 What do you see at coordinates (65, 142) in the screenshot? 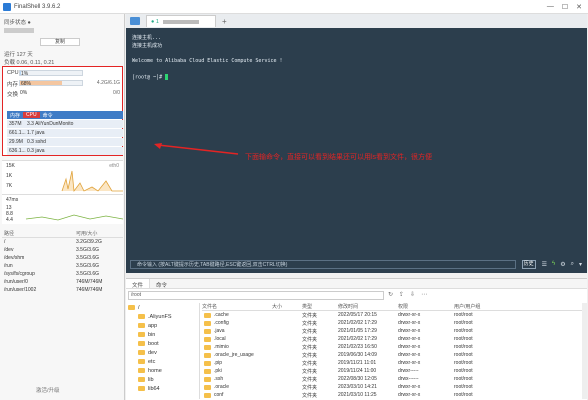
I see `list-item: 29.9M 0.3 sshd` at bounding box center [65, 142].